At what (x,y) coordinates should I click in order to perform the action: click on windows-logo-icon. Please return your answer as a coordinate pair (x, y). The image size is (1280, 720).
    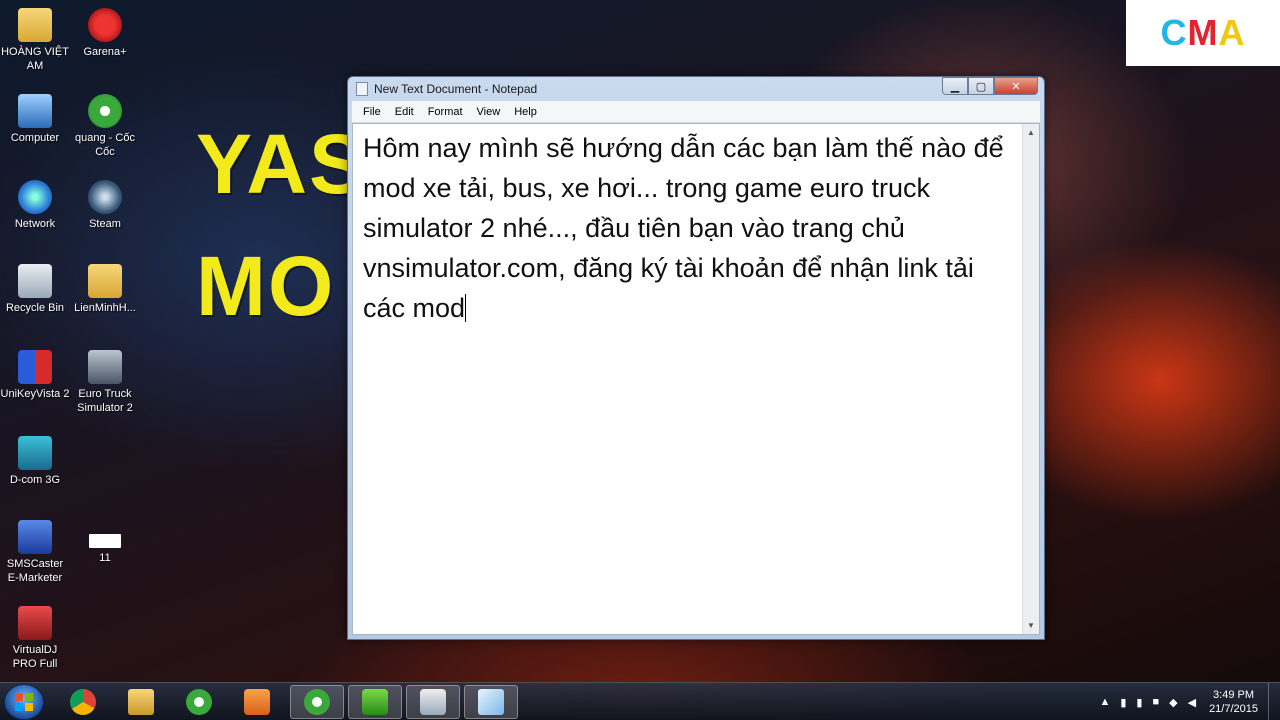
    Looking at the image, I should click on (24, 702).